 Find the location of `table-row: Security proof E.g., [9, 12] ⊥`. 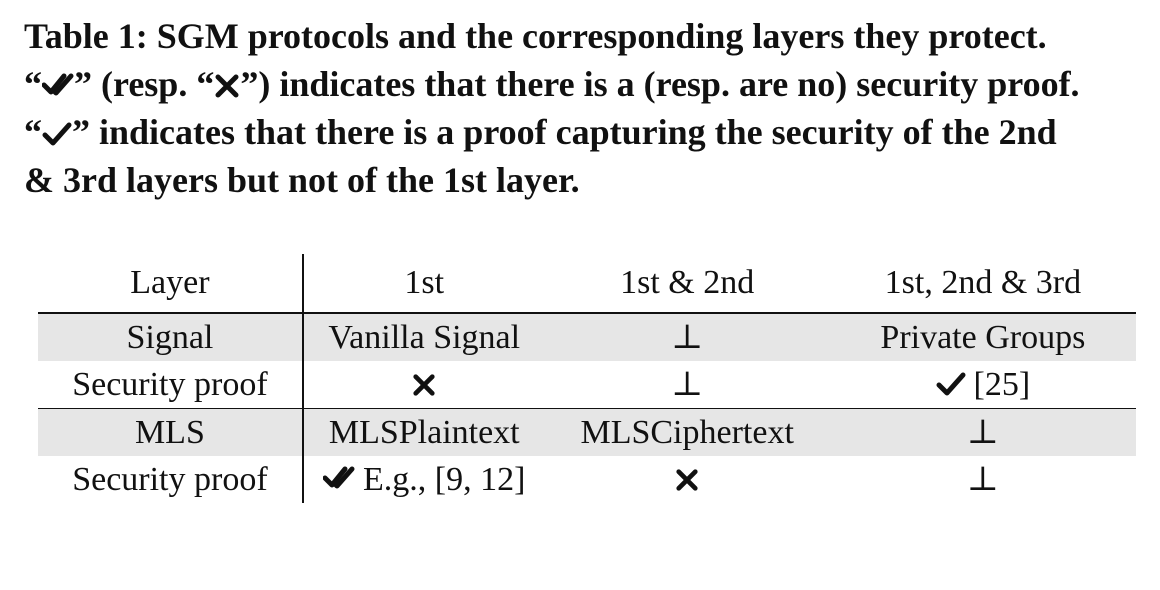

table-row: Security proof E.g., [9, 12] ⊥ is located at coordinates (587, 479).